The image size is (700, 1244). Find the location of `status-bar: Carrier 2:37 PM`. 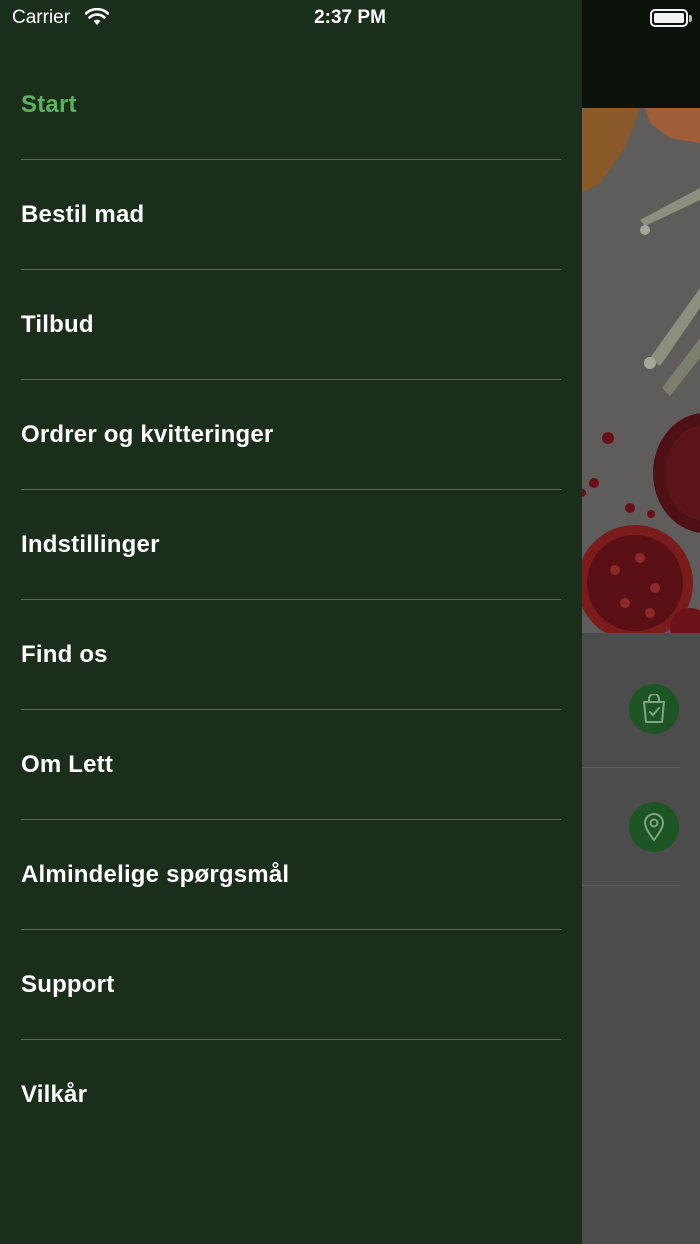

status-bar: Carrier 2:37 PM is located at coordinates (350, 18).